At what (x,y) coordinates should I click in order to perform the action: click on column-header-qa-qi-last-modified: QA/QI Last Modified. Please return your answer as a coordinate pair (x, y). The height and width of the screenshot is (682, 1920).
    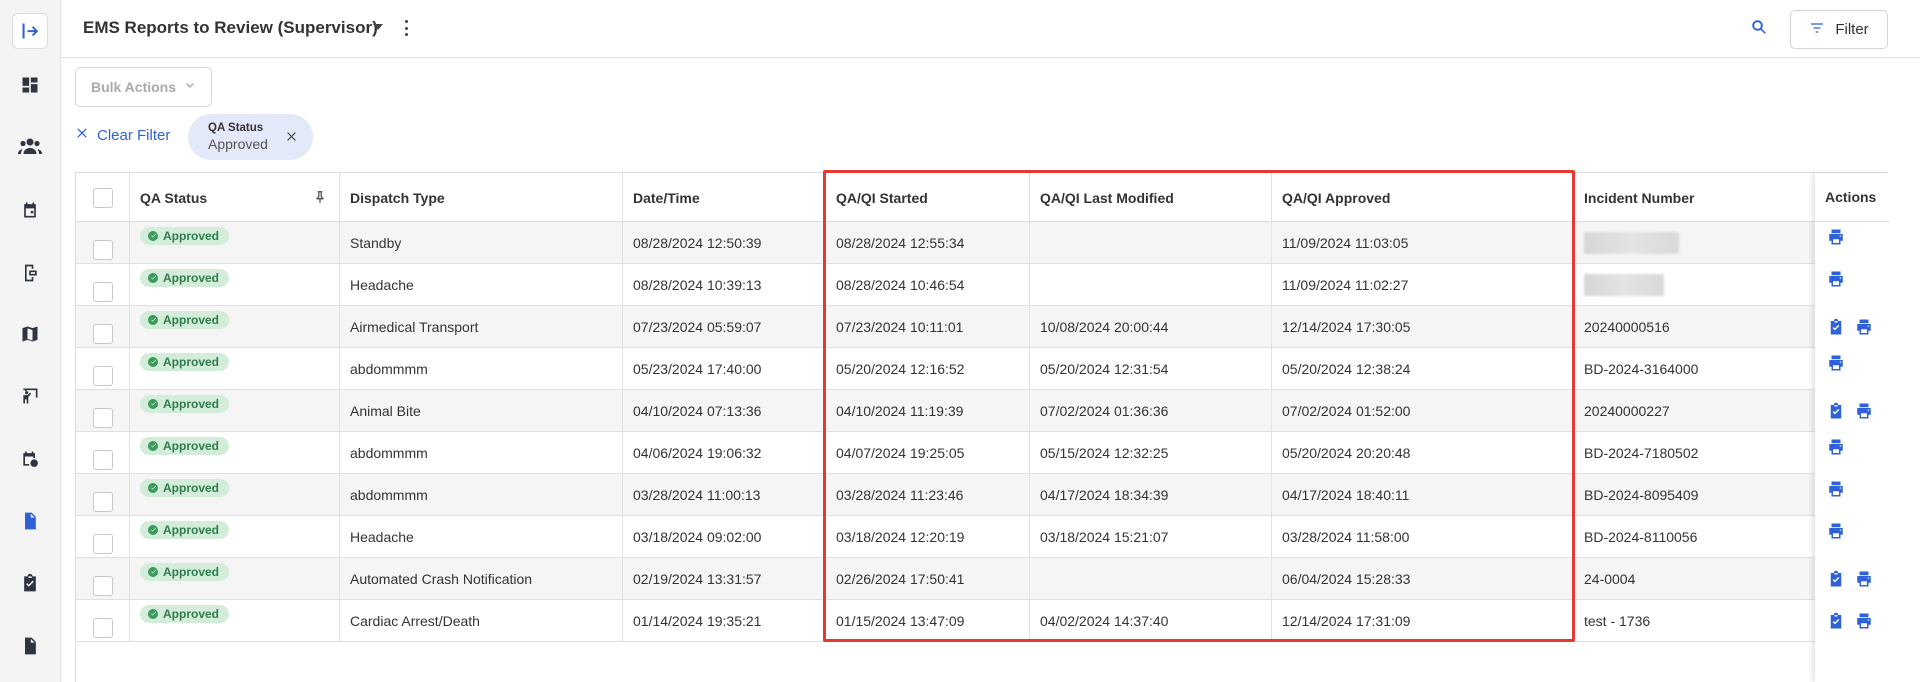
    Looking at the image, I should click on (1151, 197).